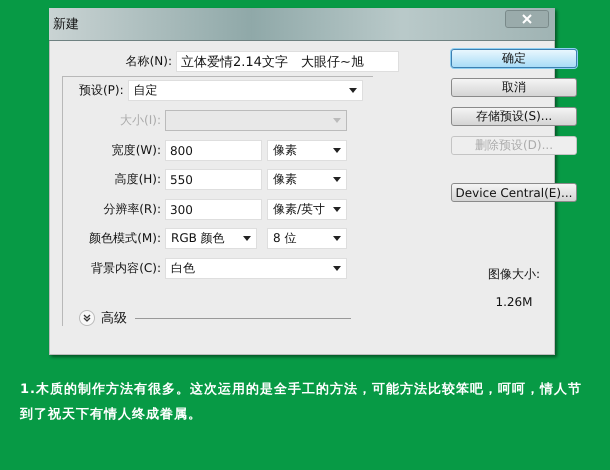 The height and width of the screenshot is (470, 610). Describe the element at coordinates (256, 268) in the screenshot. I see `background-dropdown: 白色` at that location.